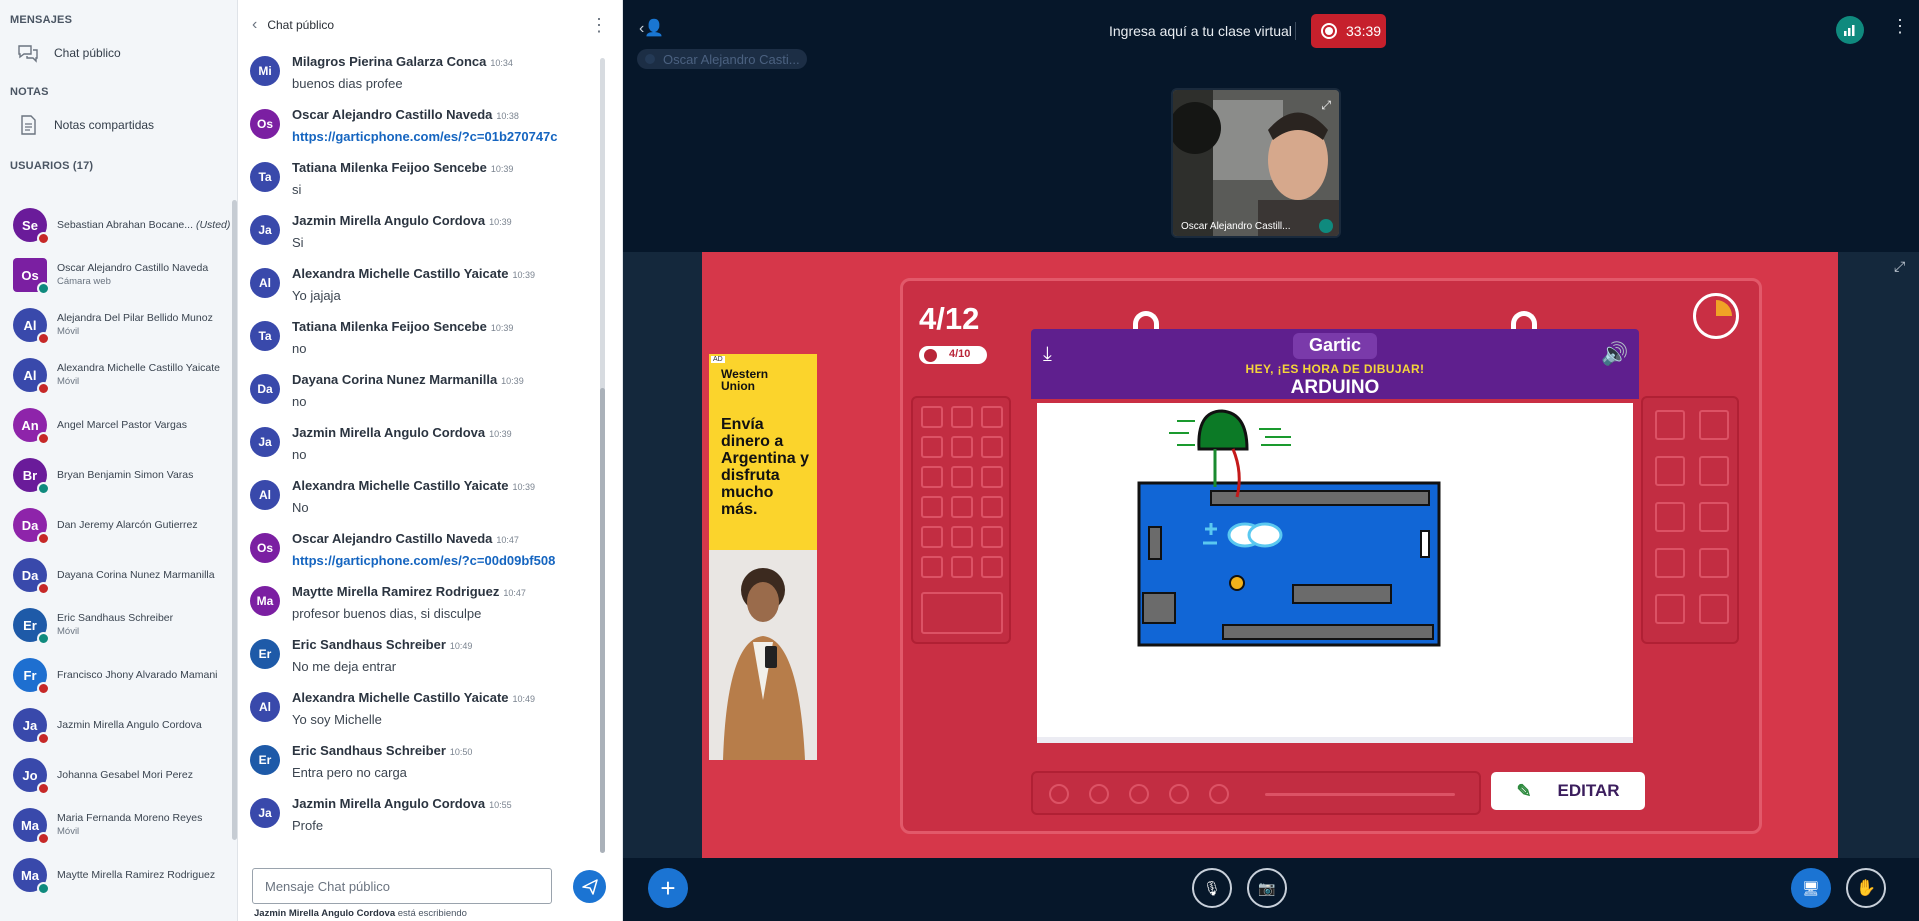 The image size is (1919, 921). I want to click on fullscreen-icon: ⤢, so click(1899, 266).